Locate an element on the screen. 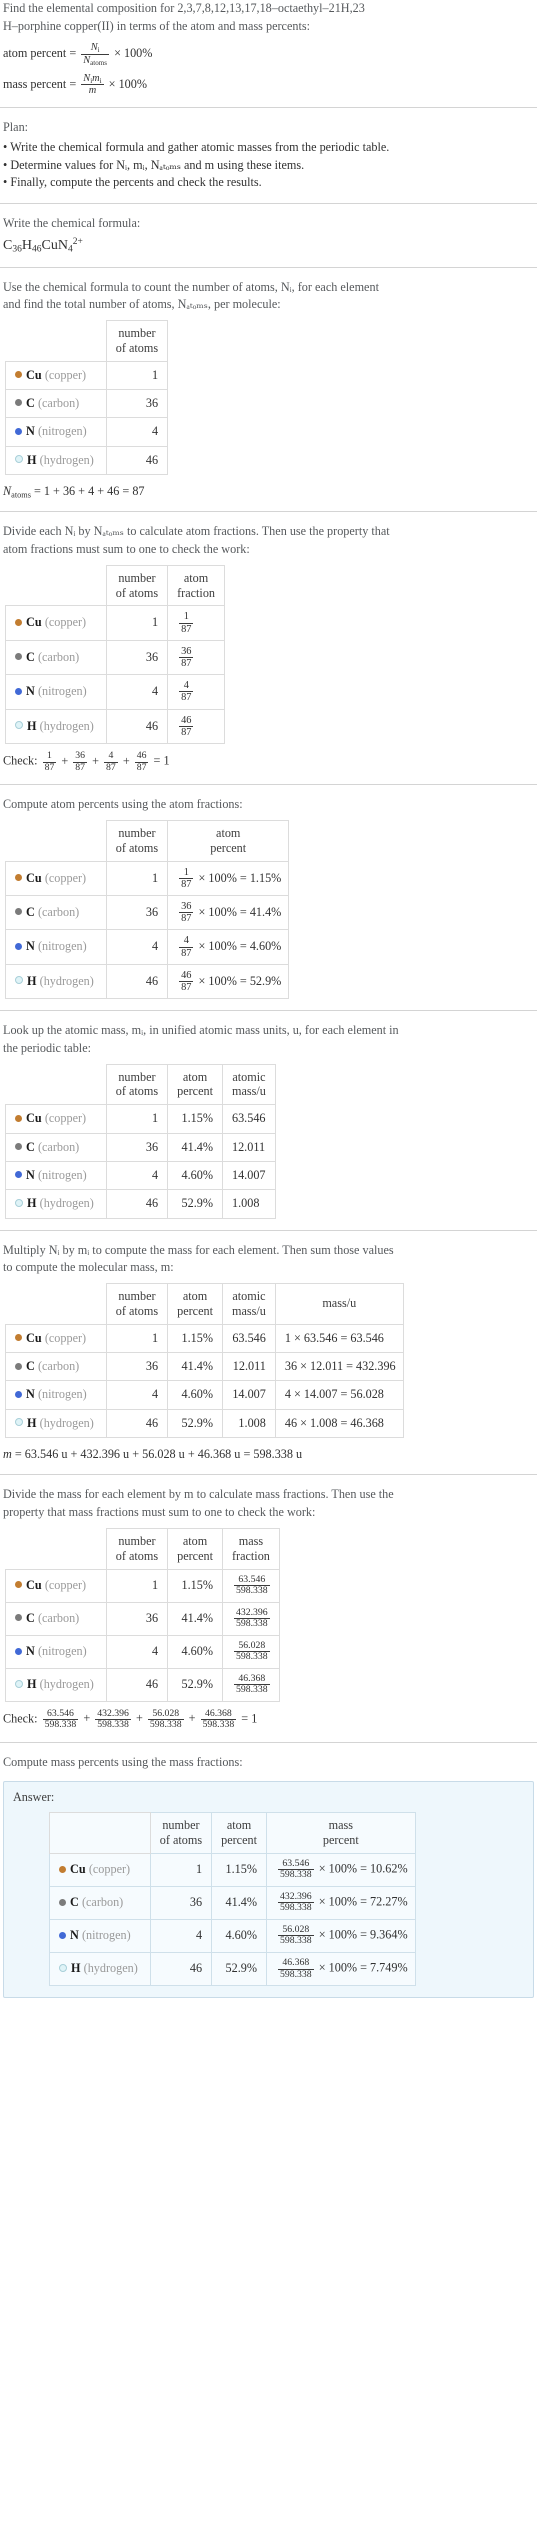 The width and height of the screenshot is (537, 2528). mass-percent-expression: × 100% = 10.62% is located at coordinates (363, 1868).